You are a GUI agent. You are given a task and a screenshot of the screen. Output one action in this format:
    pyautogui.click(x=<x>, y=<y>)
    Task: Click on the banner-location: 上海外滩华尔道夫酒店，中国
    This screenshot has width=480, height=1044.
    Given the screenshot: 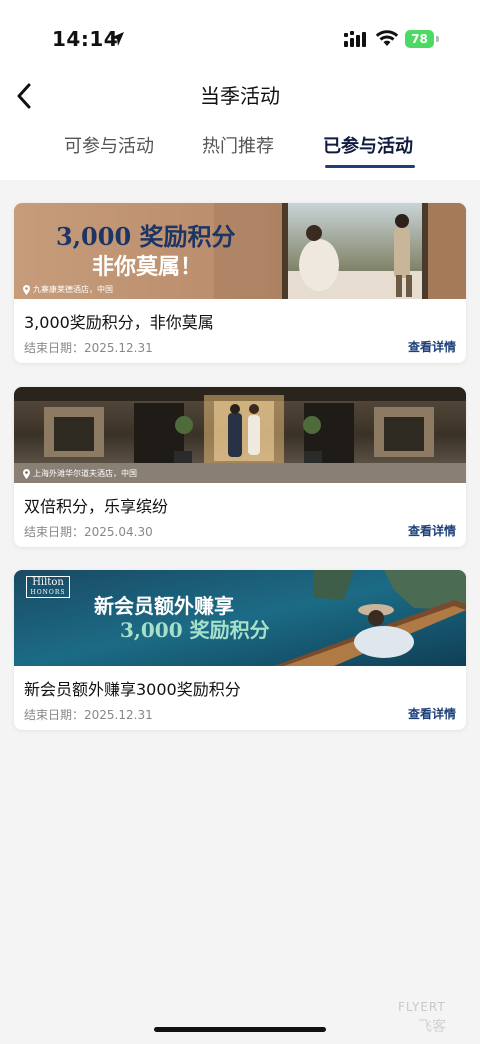 What is the action you would take?
    pyautogui.click(x=79, y=473)
    